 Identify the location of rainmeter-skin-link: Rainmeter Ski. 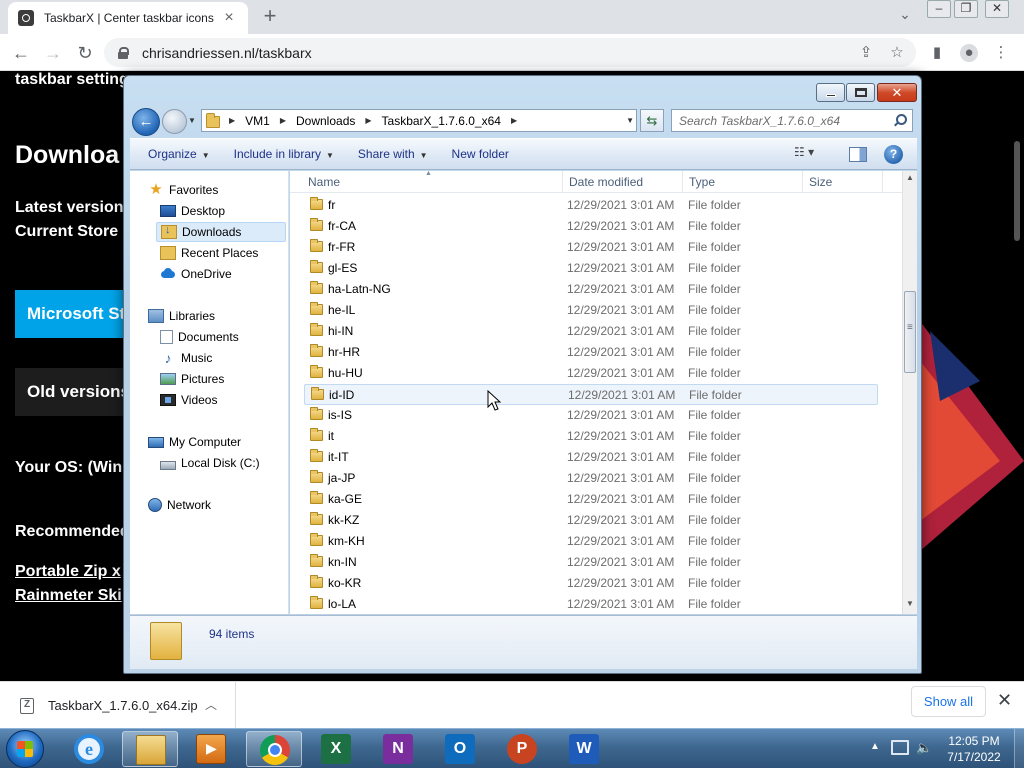
(68, 596).